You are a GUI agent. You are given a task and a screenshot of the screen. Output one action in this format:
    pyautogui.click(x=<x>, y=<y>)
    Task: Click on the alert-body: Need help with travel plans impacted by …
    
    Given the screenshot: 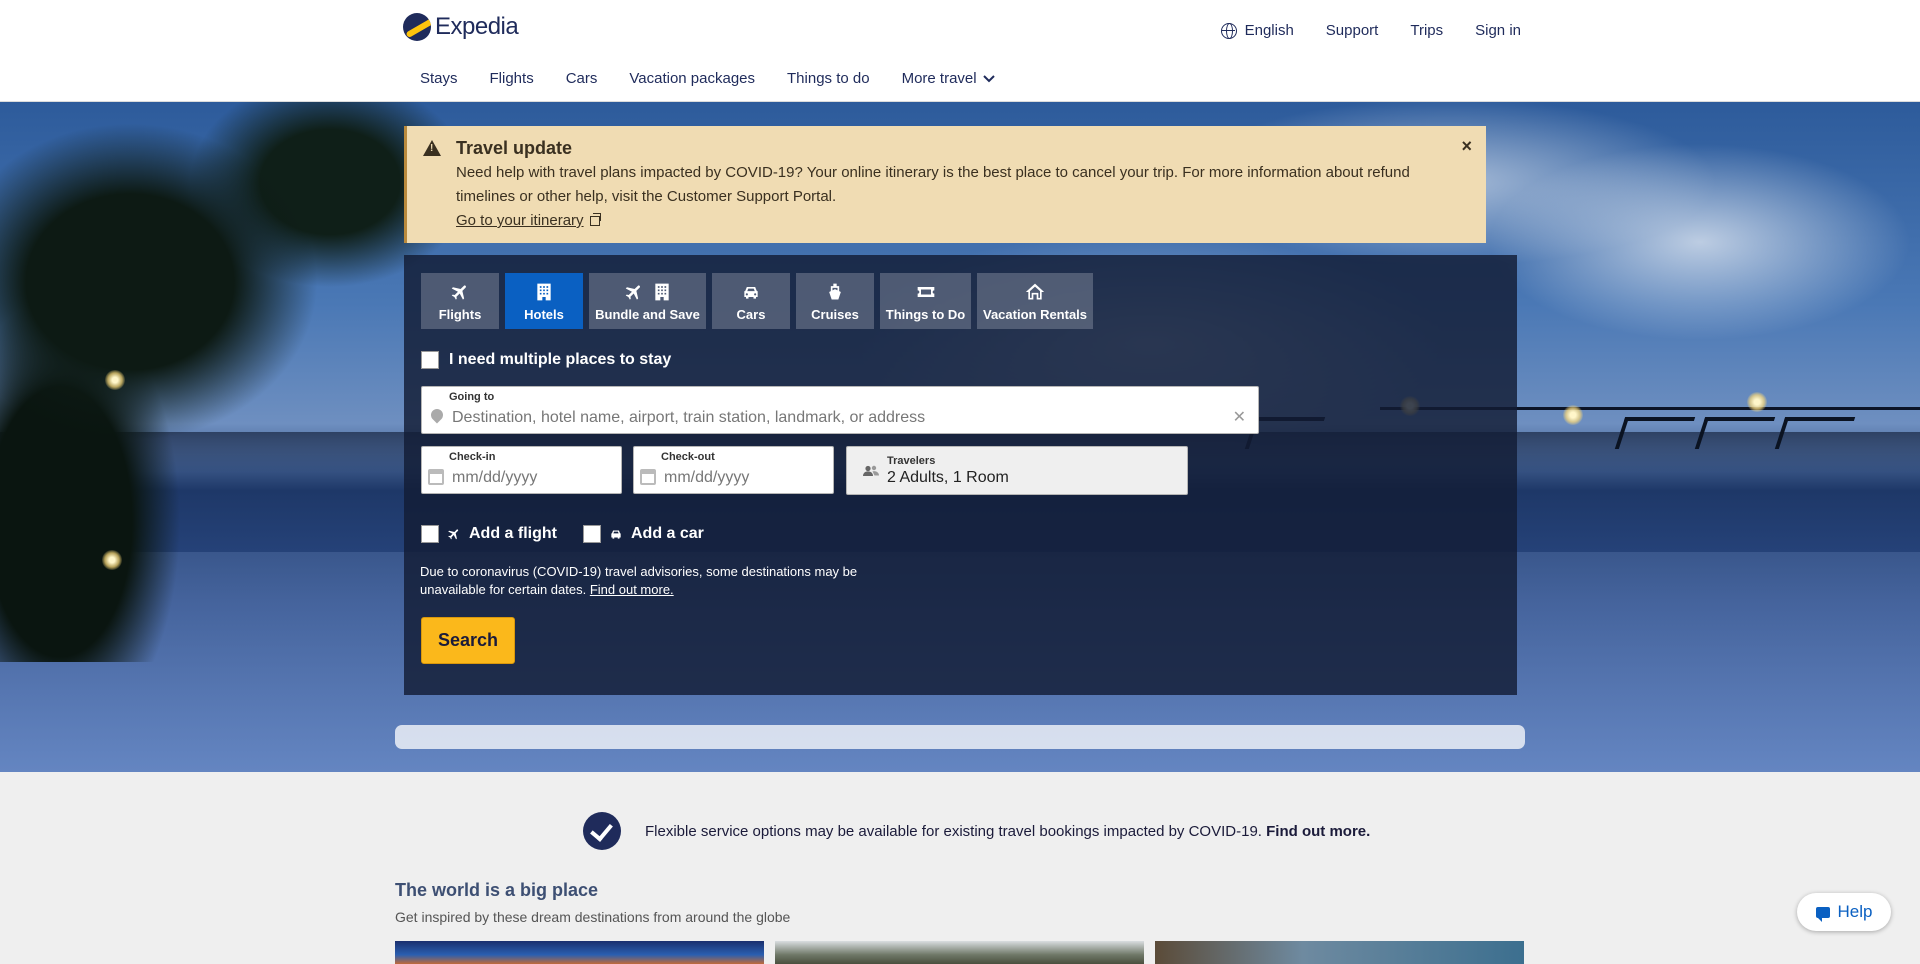 What is the action you would take?
    pyautogui.click(x=933, y=184)
    